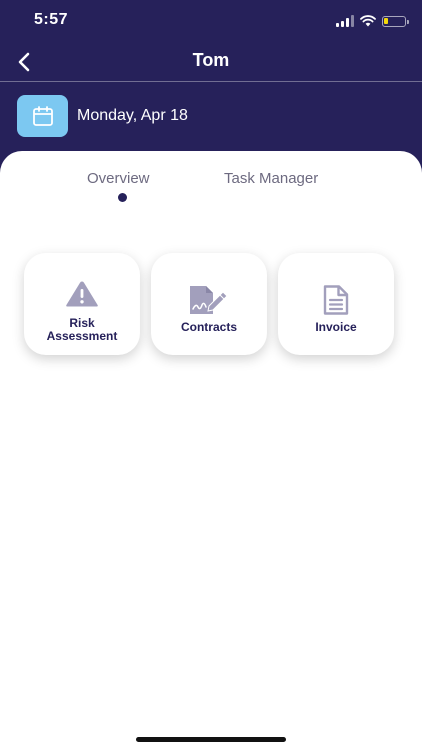 This screenshot has width=422, height=750. I want to click on wifi-icon, so click(368, 21).